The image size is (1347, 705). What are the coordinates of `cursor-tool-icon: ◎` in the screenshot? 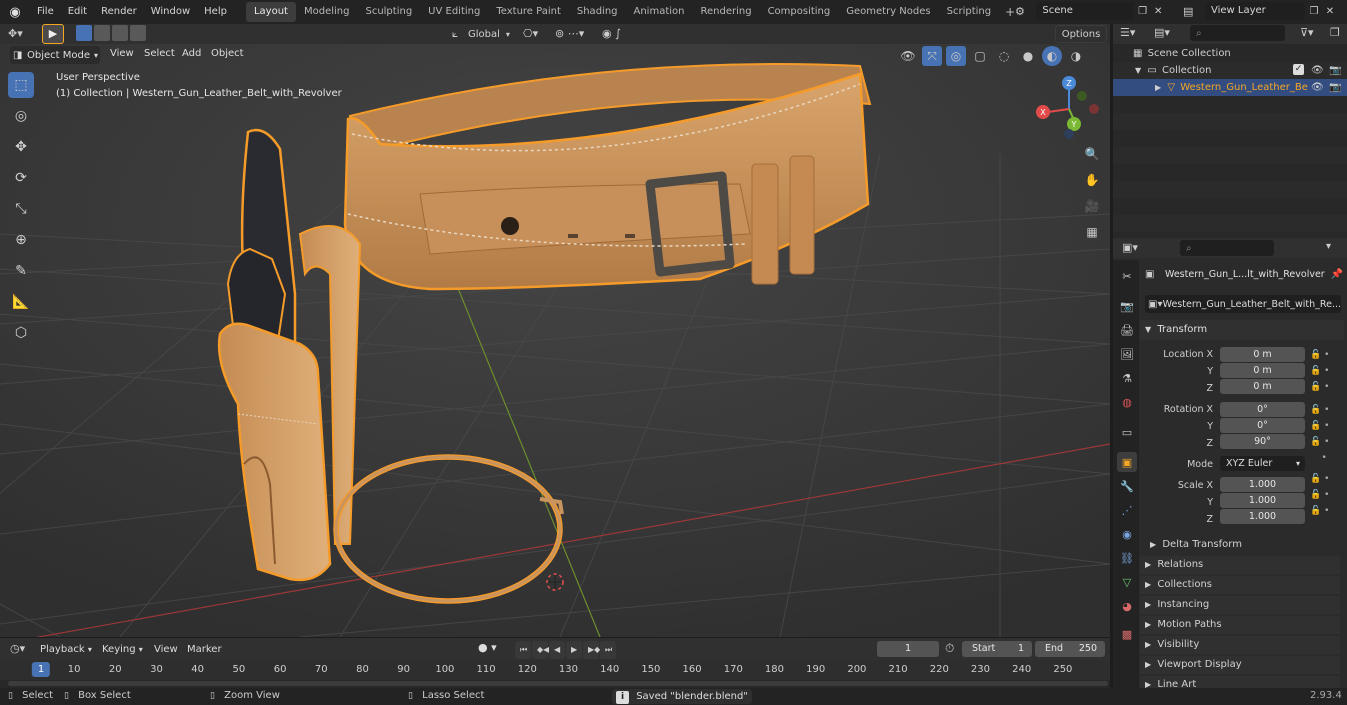 It's located at (21, 116).